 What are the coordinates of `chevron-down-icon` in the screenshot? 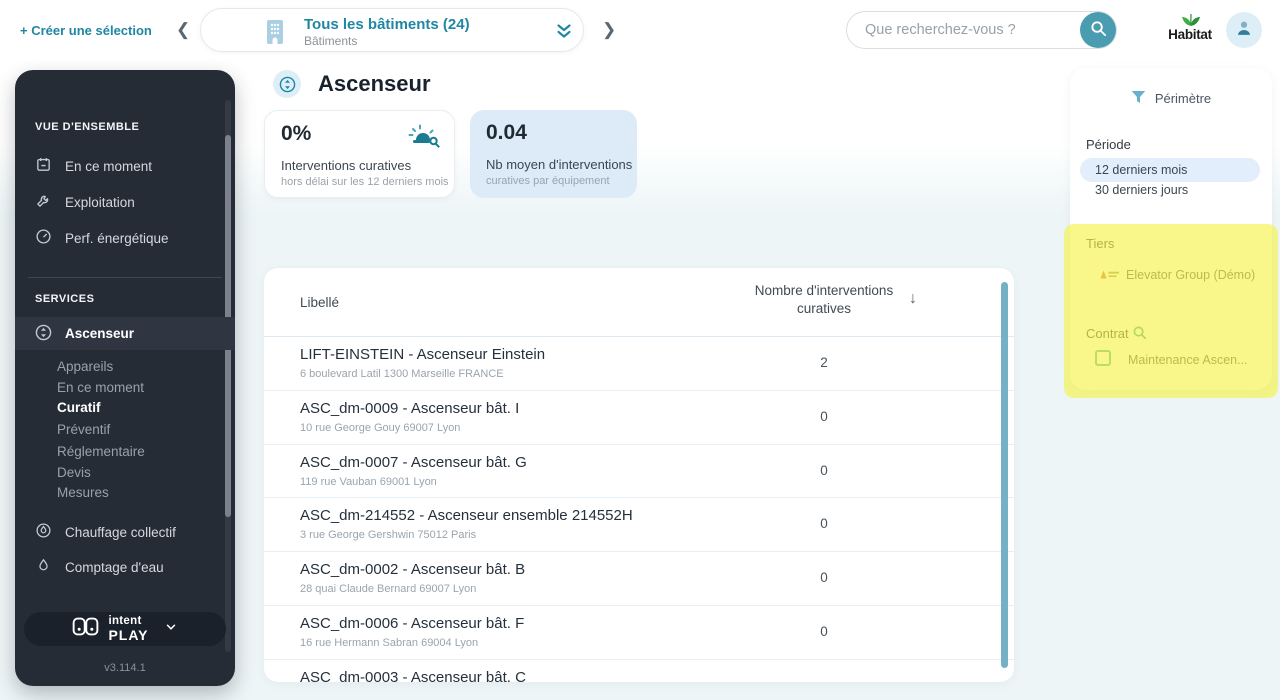 It's located at (171, 629).